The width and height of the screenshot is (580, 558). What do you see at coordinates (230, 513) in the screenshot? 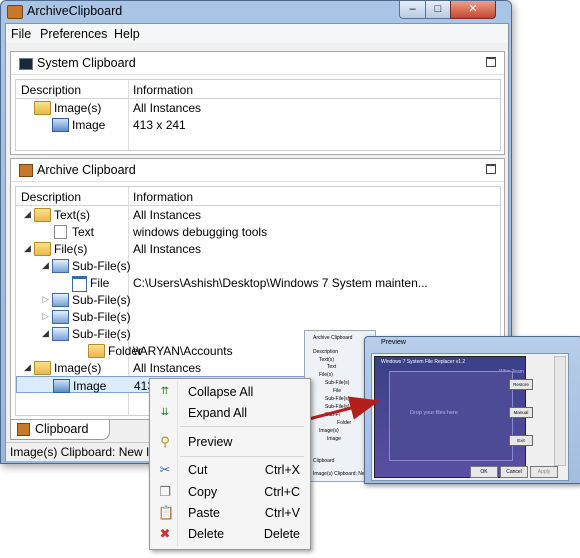
I see `menu-item-paste: 📋 Paste Ctrl+V` at bounding box center [230, 513].